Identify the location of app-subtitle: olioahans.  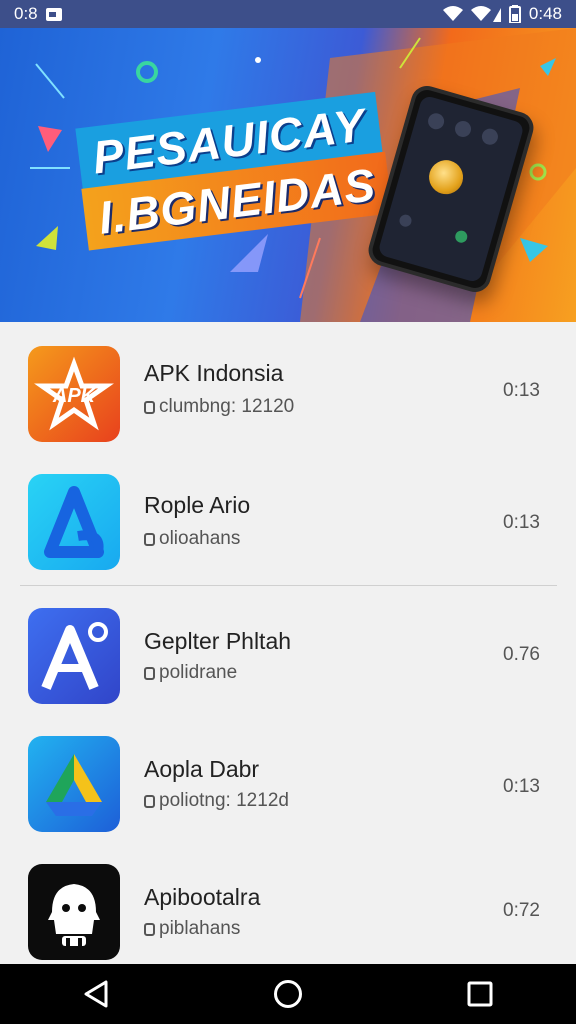
(192, 539).